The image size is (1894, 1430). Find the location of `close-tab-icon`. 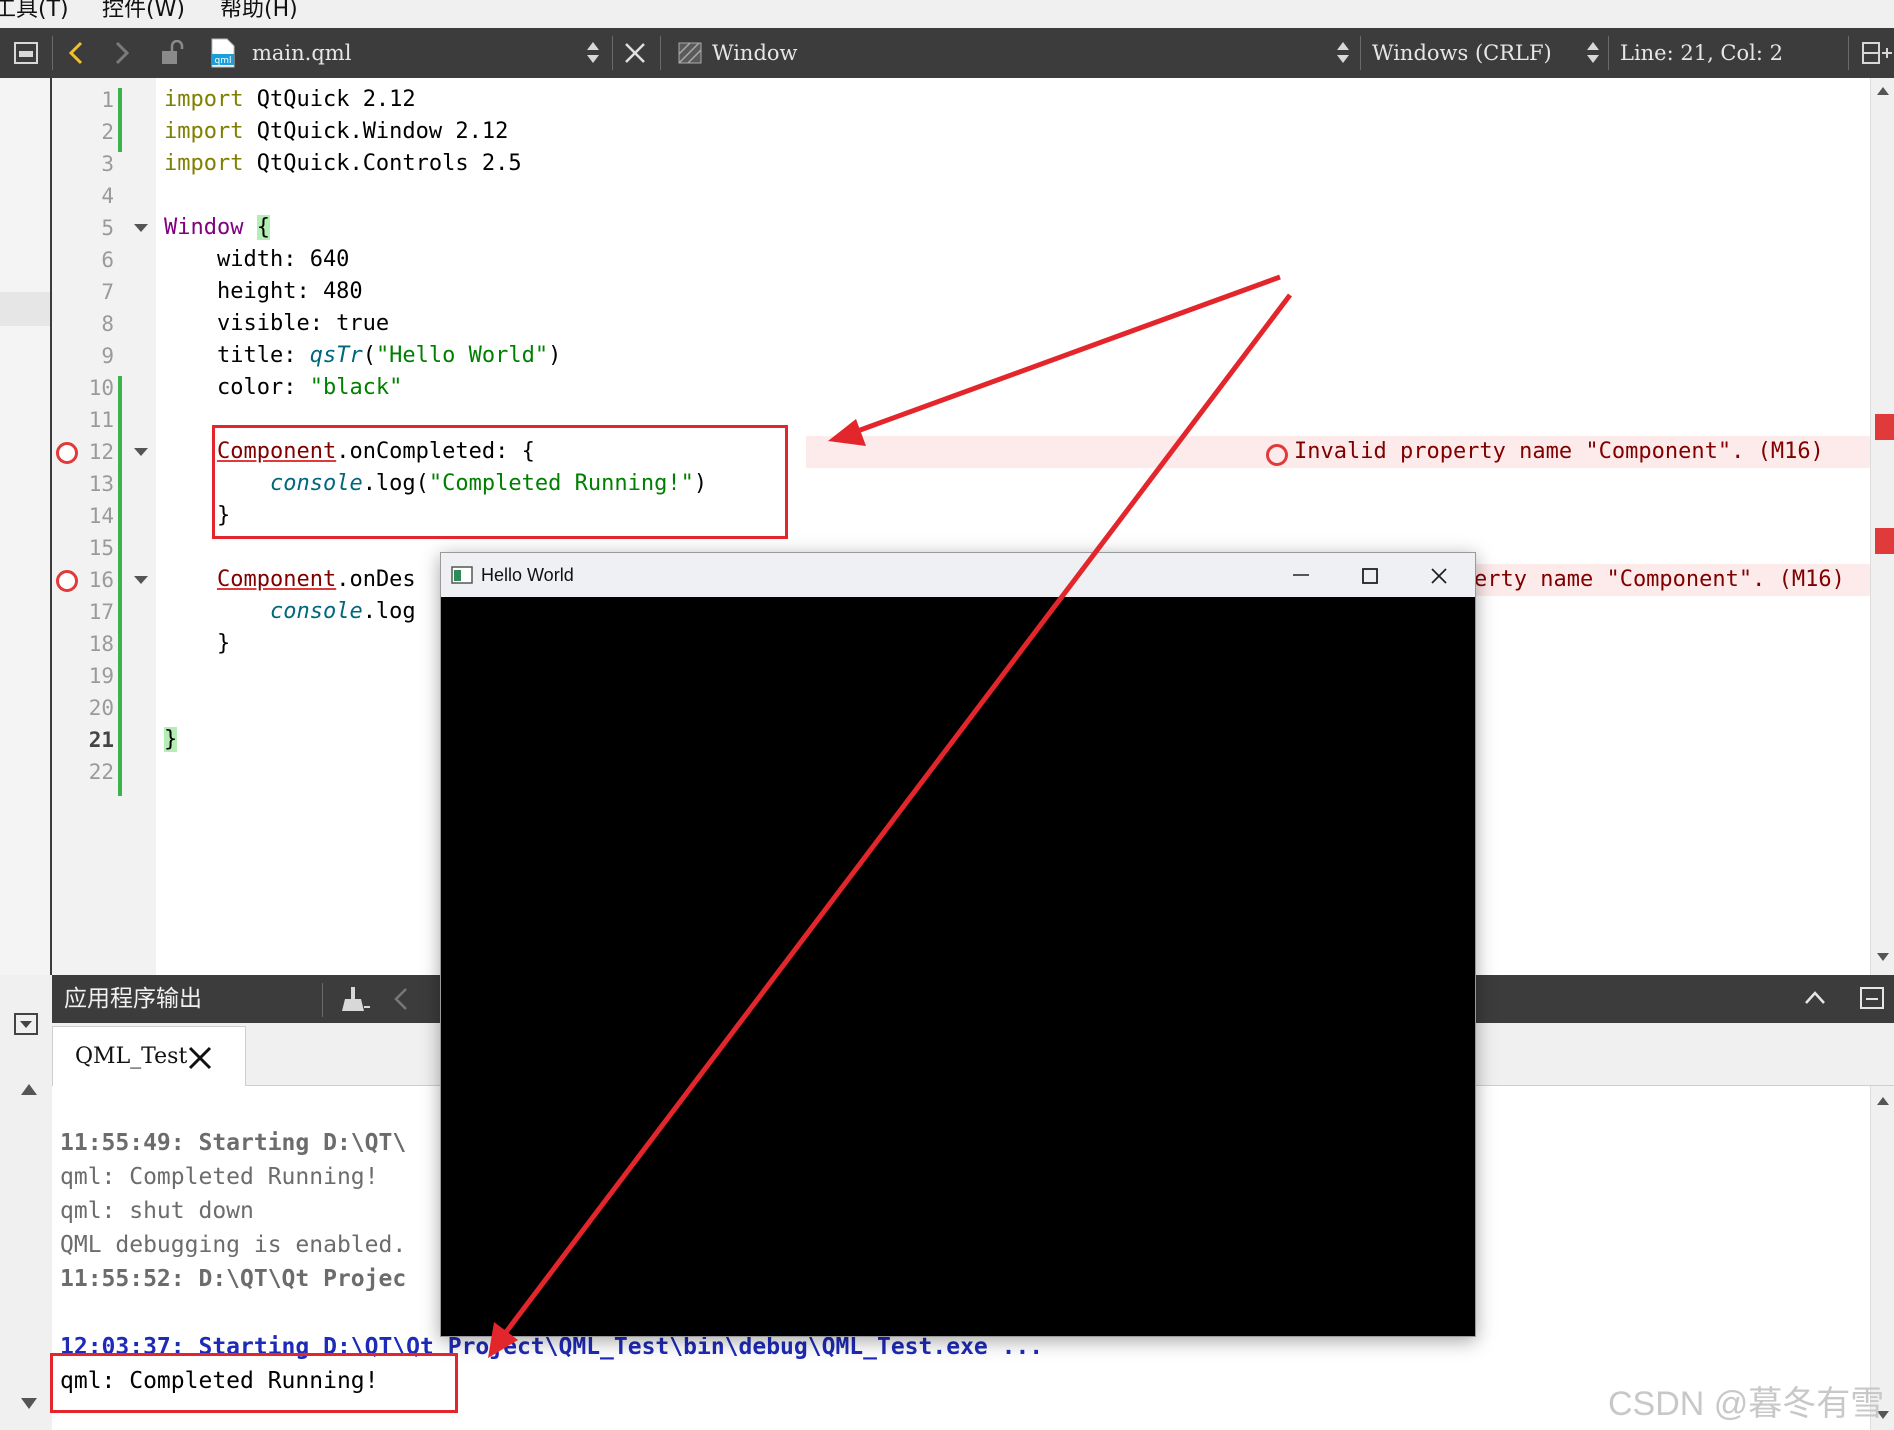

close-tab-icon is located at coordinates (200, 1058).